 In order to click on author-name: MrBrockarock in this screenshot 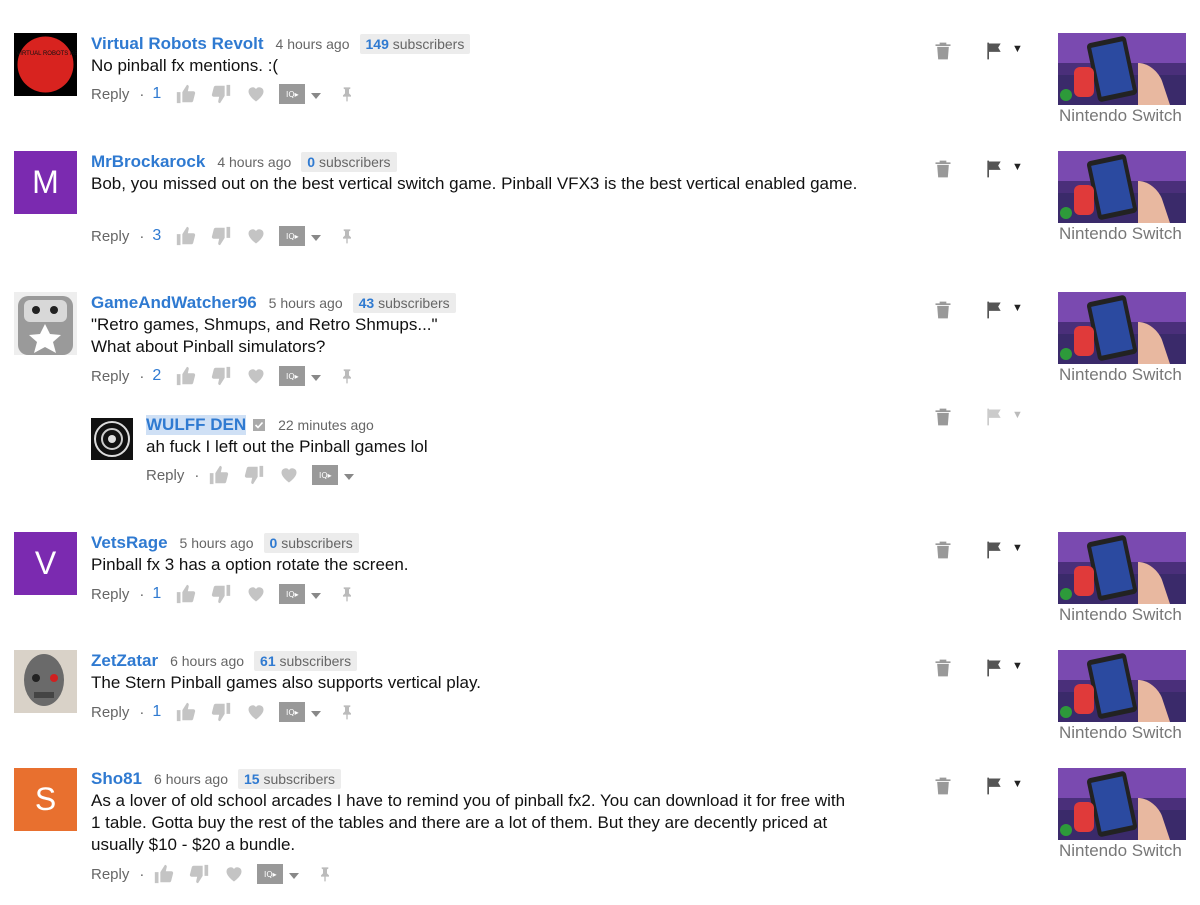, I will do `click(148, 162)`.